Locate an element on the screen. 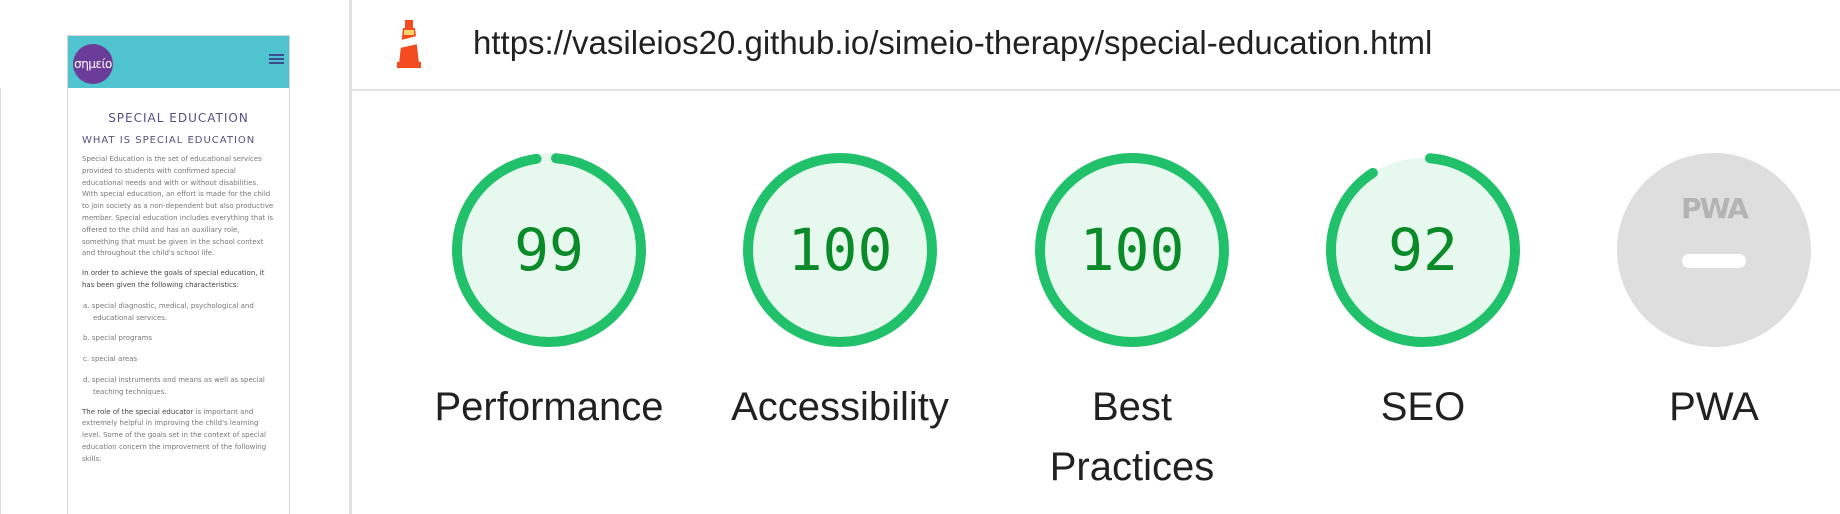 Image resolution: width=1840 pixels, height=514 pixels. preview-header: σημείο is located at coordinates (178, 62).